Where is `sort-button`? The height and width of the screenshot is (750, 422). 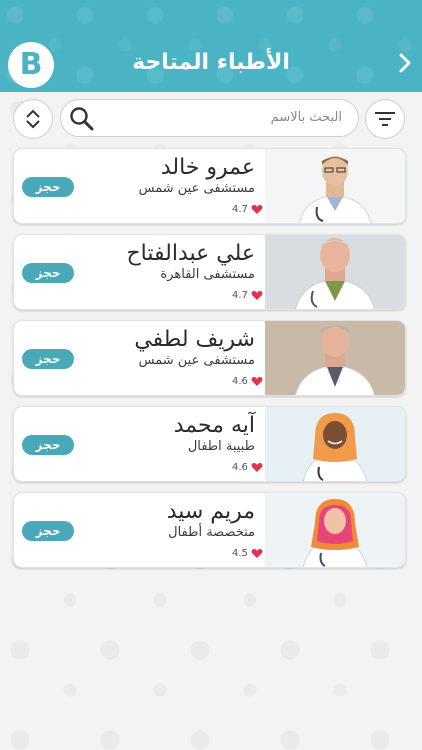
sort-button is located at coordinates (33, 119).